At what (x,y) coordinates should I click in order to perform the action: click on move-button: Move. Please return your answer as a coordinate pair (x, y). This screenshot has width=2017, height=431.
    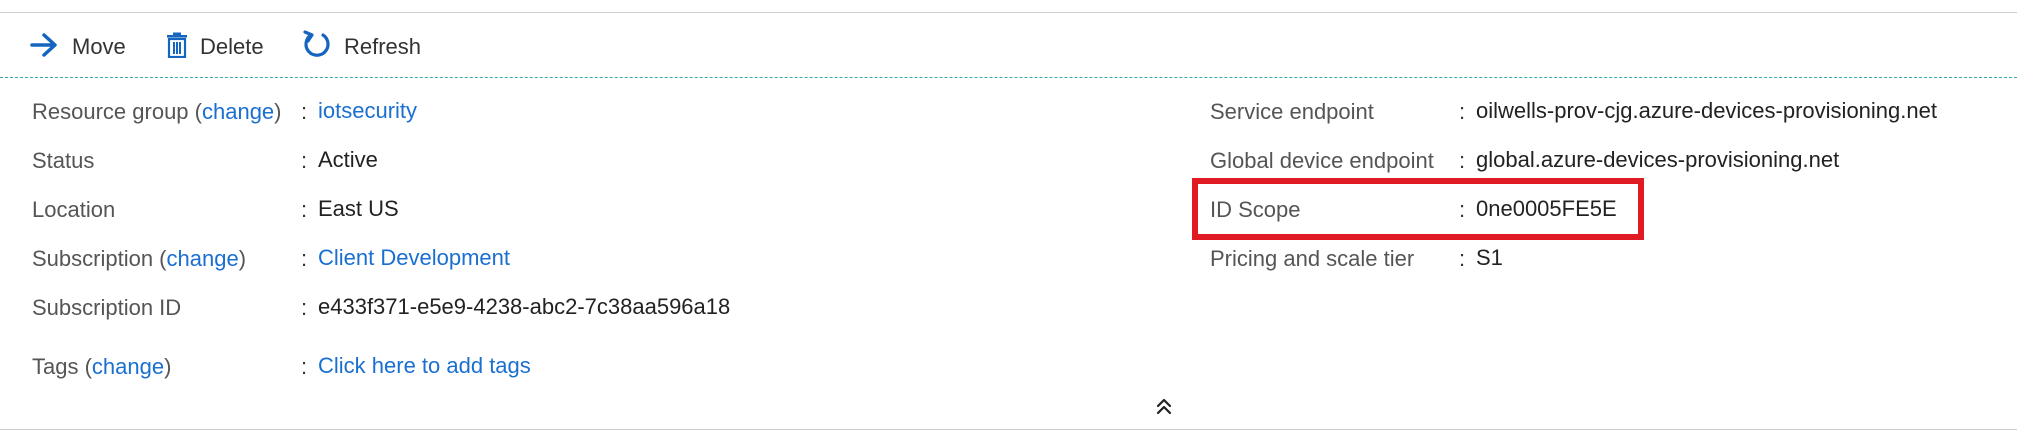
    Looking at the image, I should click on (78, 47).